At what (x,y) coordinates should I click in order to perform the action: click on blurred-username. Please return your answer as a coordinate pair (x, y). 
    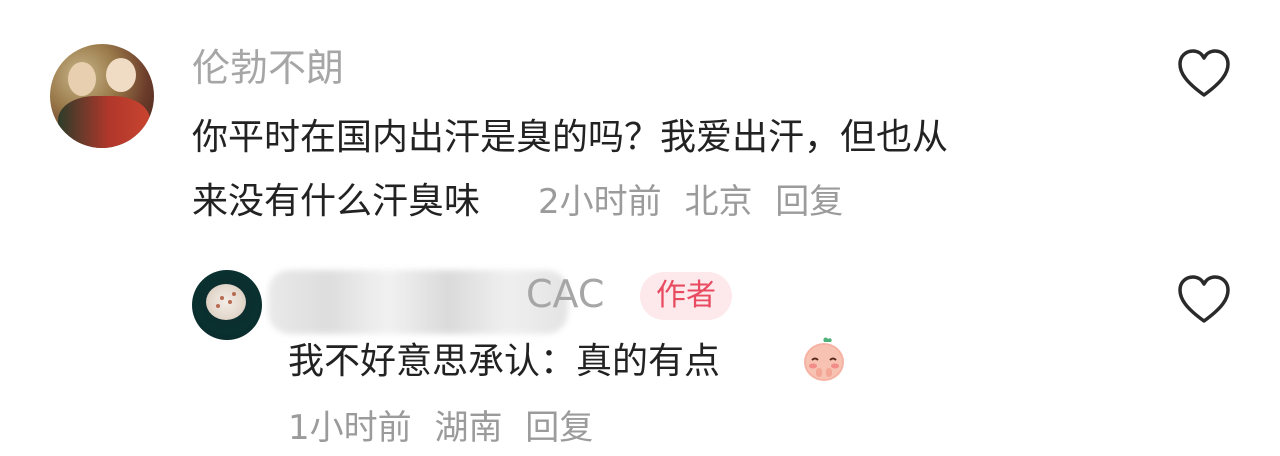
    Looking at the image, I should click on (418, 302).